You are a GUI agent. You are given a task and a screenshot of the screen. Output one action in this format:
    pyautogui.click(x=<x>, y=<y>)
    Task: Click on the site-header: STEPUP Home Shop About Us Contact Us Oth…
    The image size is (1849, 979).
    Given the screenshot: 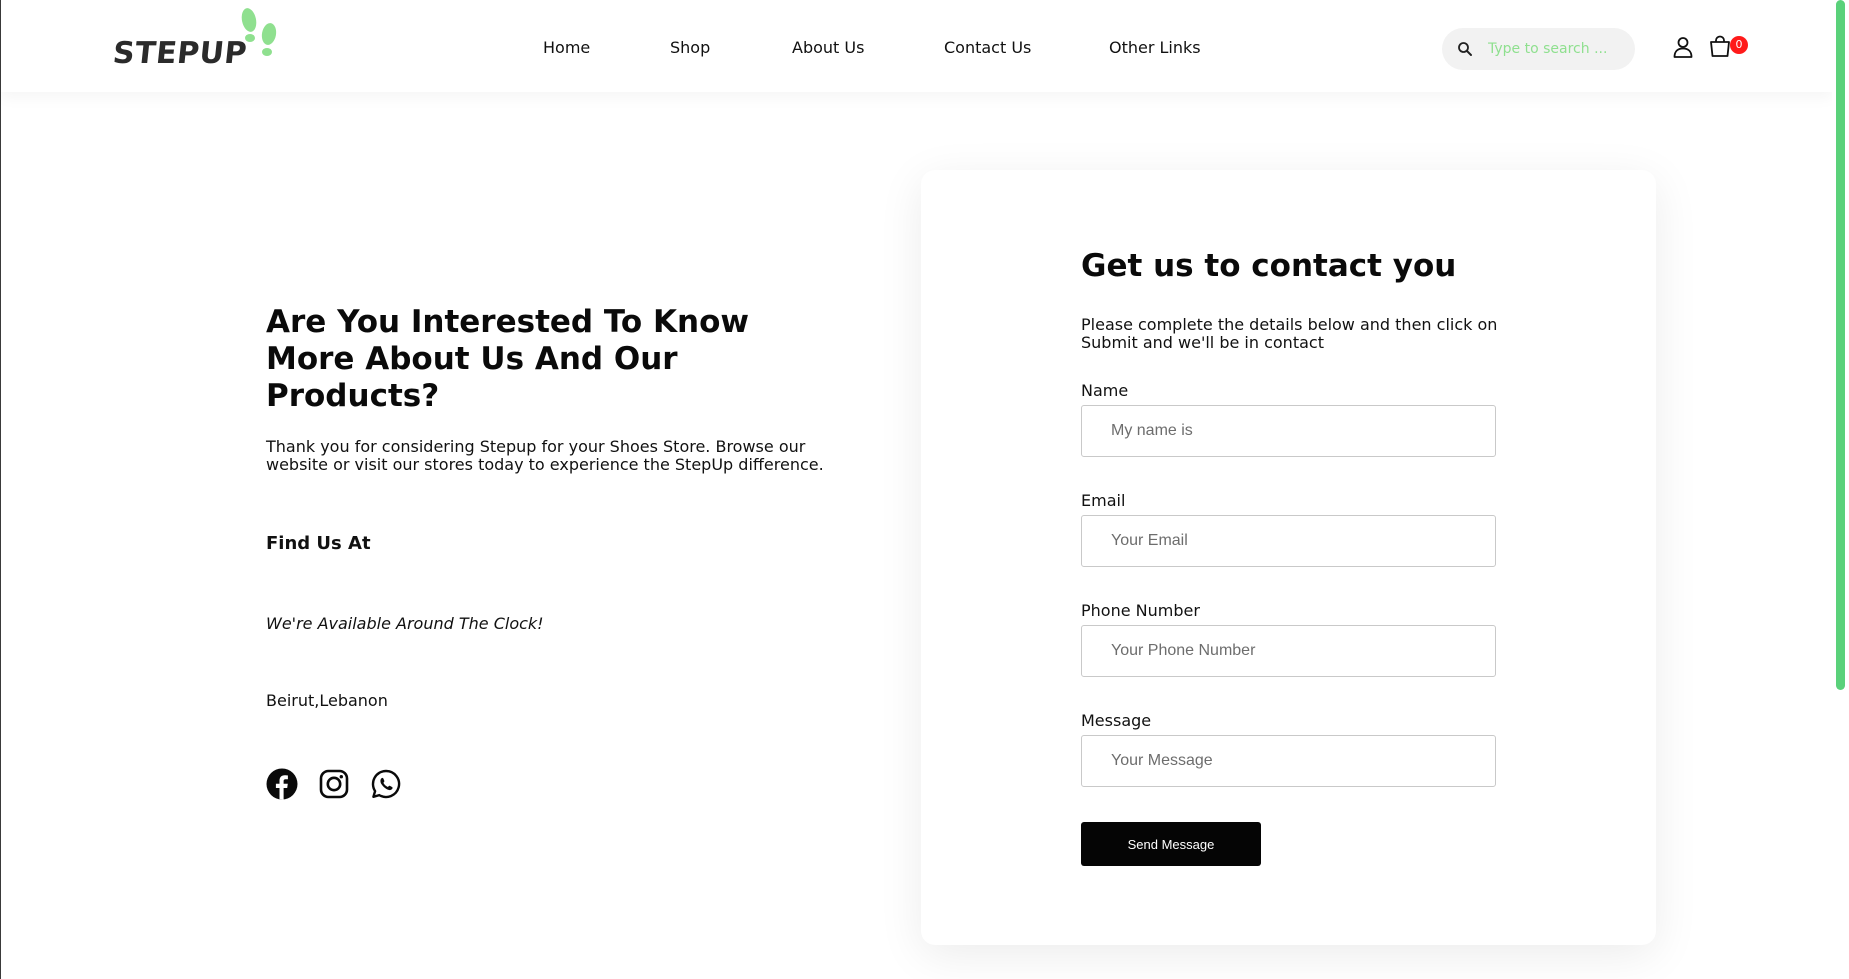 What is the action you would take?
    pyautogui.click(x=917, y=46)
    